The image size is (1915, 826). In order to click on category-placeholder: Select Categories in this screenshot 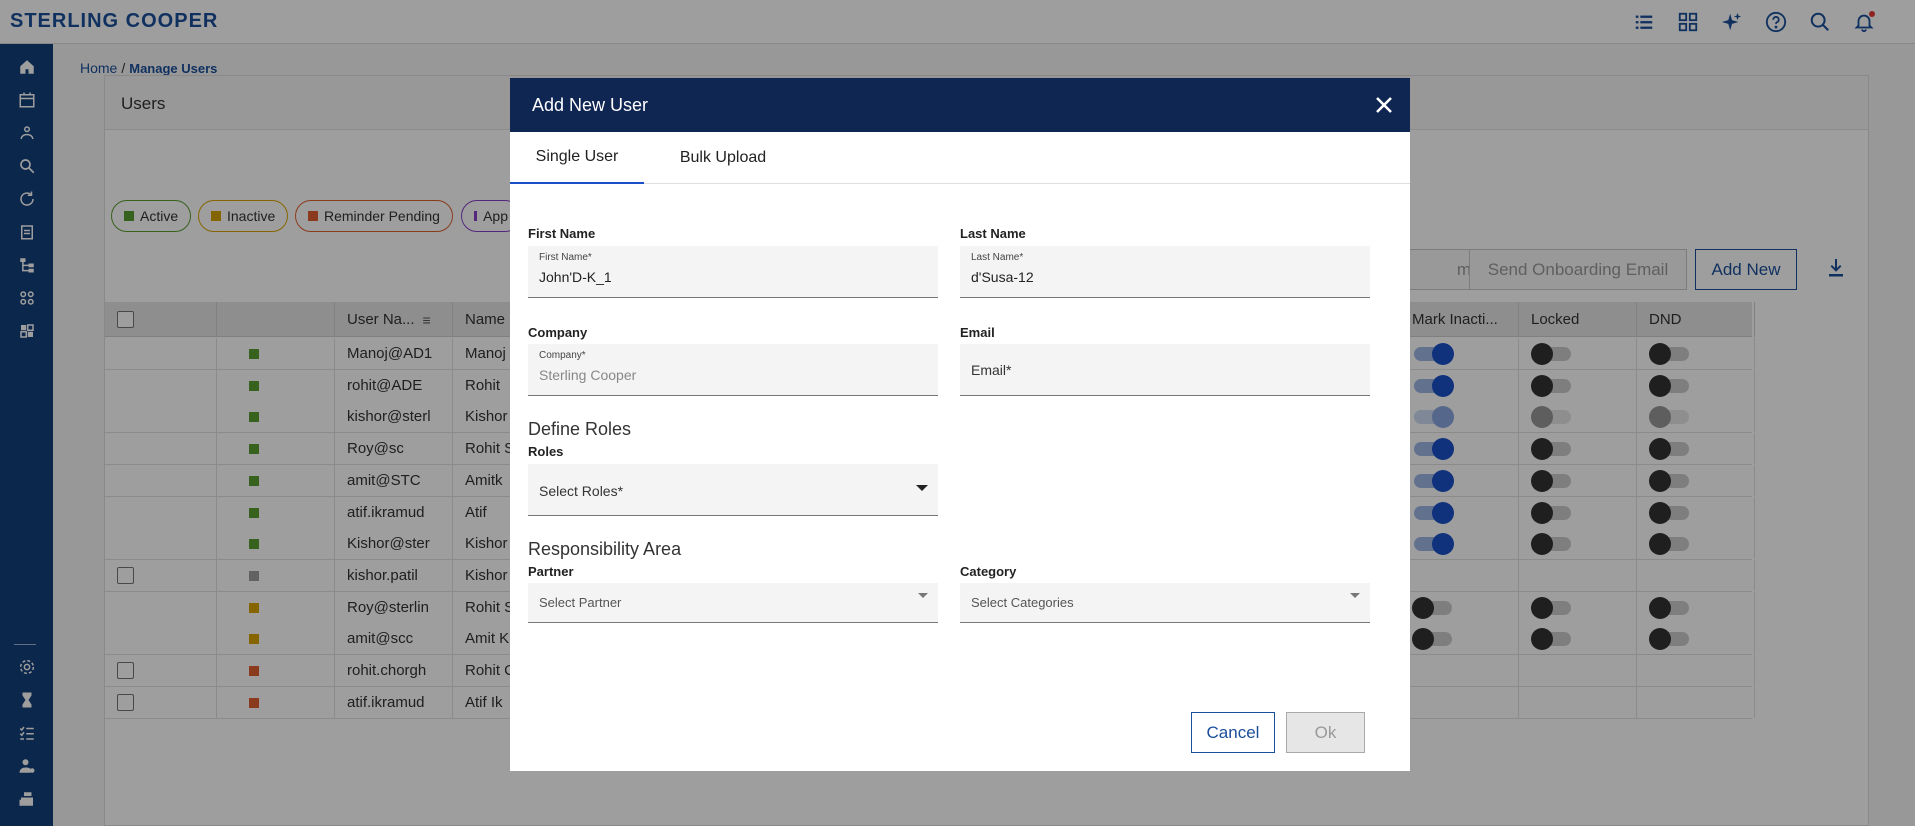, I will do `click(1022, 602)`.